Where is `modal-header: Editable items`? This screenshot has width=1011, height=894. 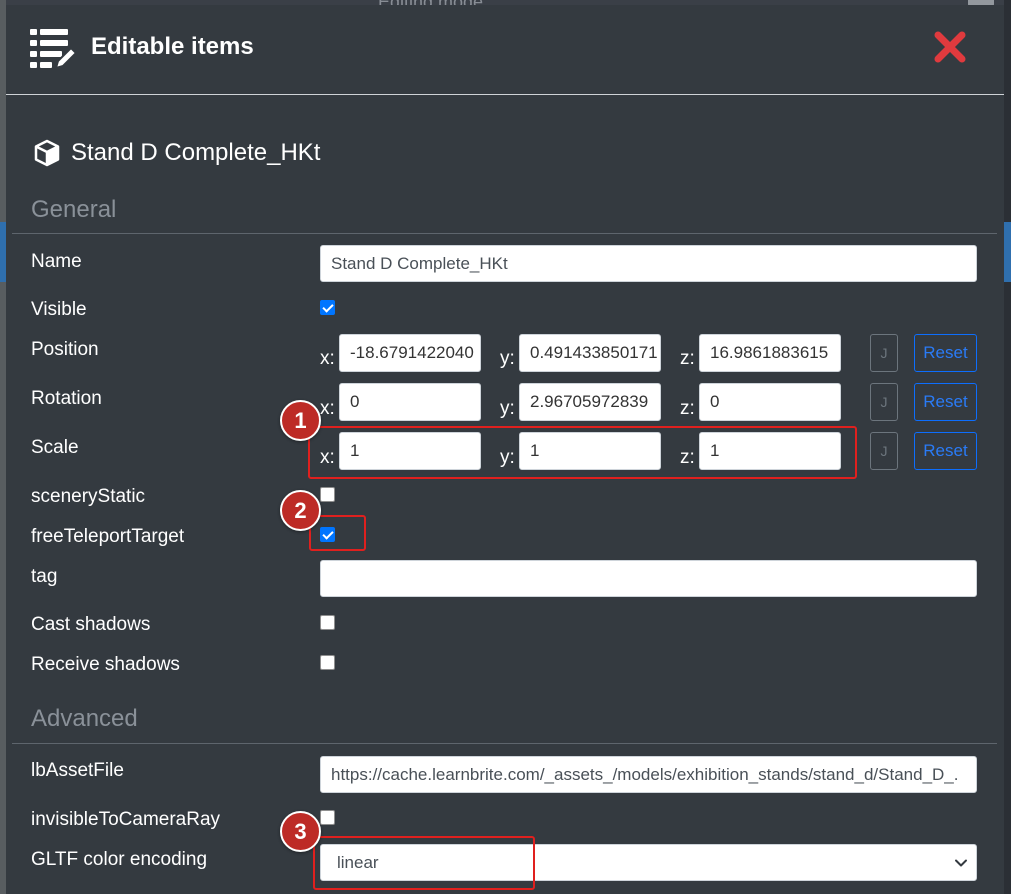
modal-header: Editable items is located at coordinates (505, 50).